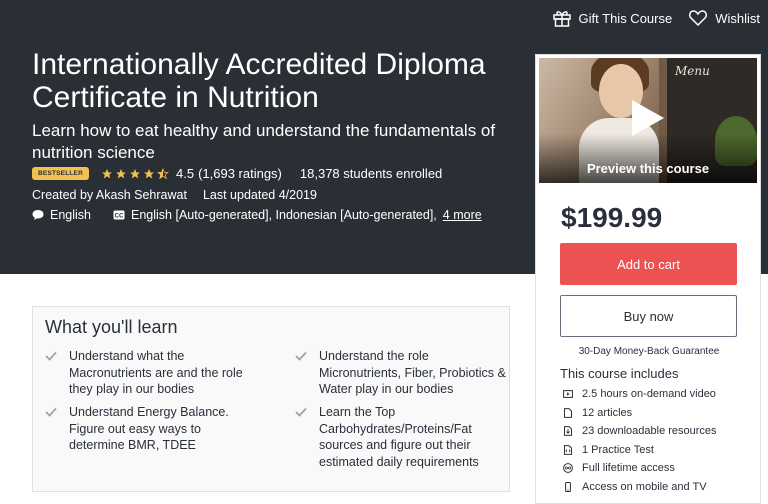 This screenshot has width=768, height=504. Describe the element at coordinates (568, 486) in the screenshot. I see `mobile-icon` at that location.